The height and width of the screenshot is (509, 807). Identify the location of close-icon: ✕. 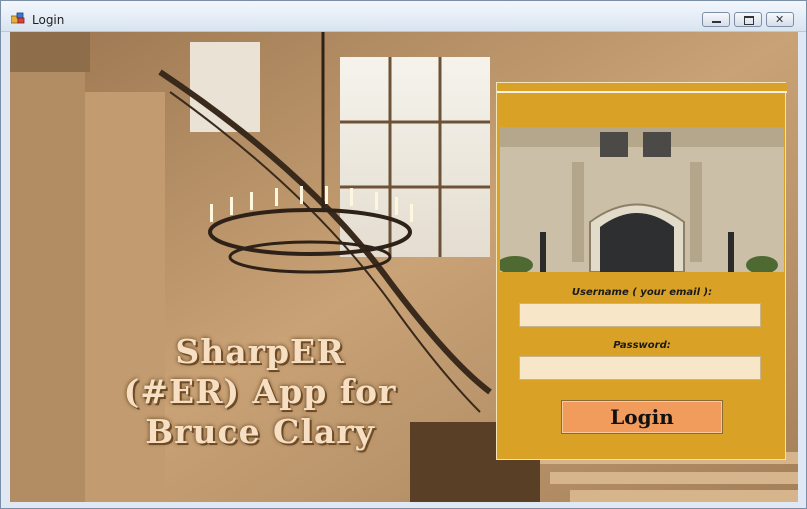
(780, 19).